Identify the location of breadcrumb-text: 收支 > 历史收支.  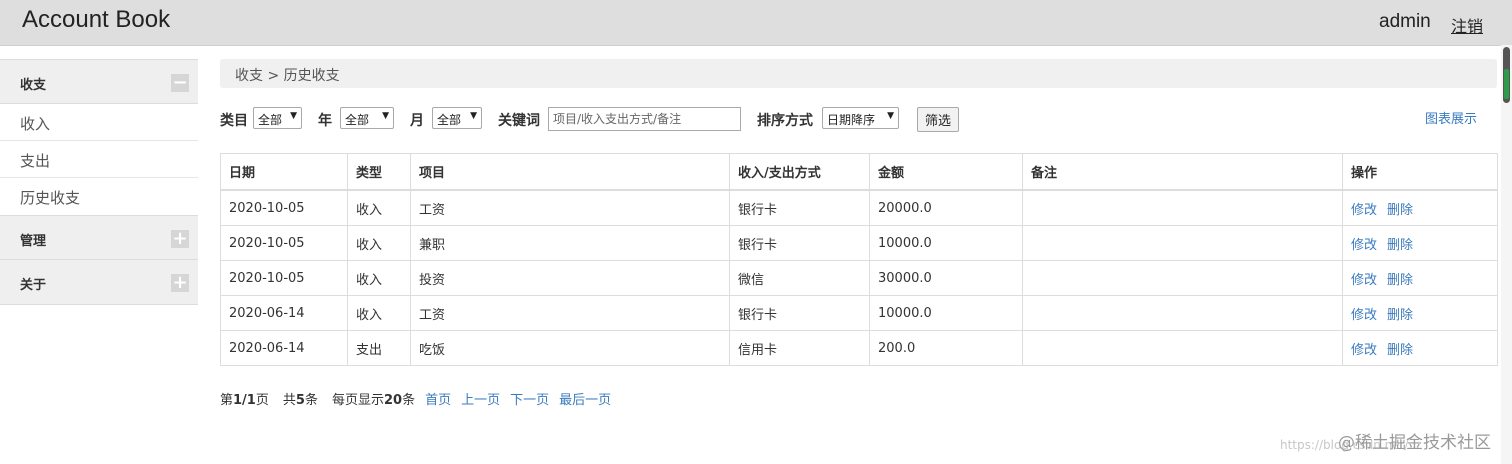
(287, 76).